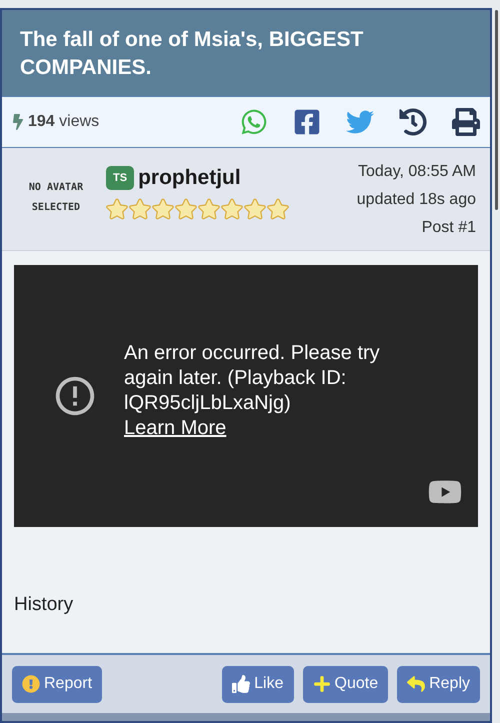  Describe the element at coordinates (345, 684) in the screenshot. I see `quote-button: Quote` at that location.